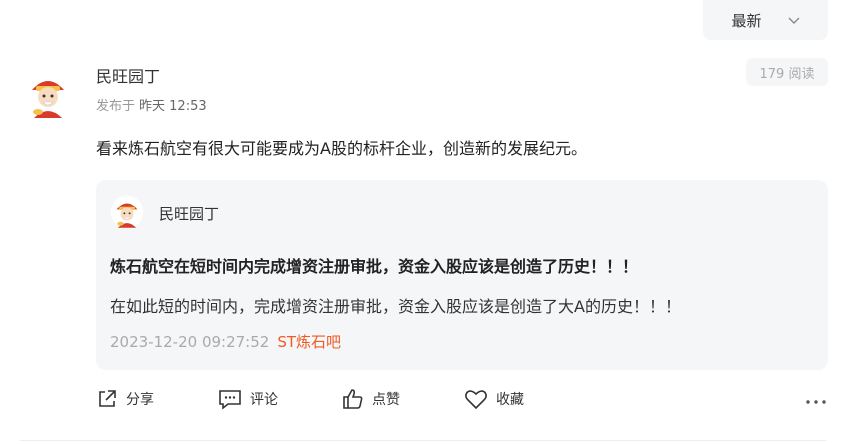  I want to click on quoted-datetime: 2023-12-20 09:27:52, so click(190, 342).